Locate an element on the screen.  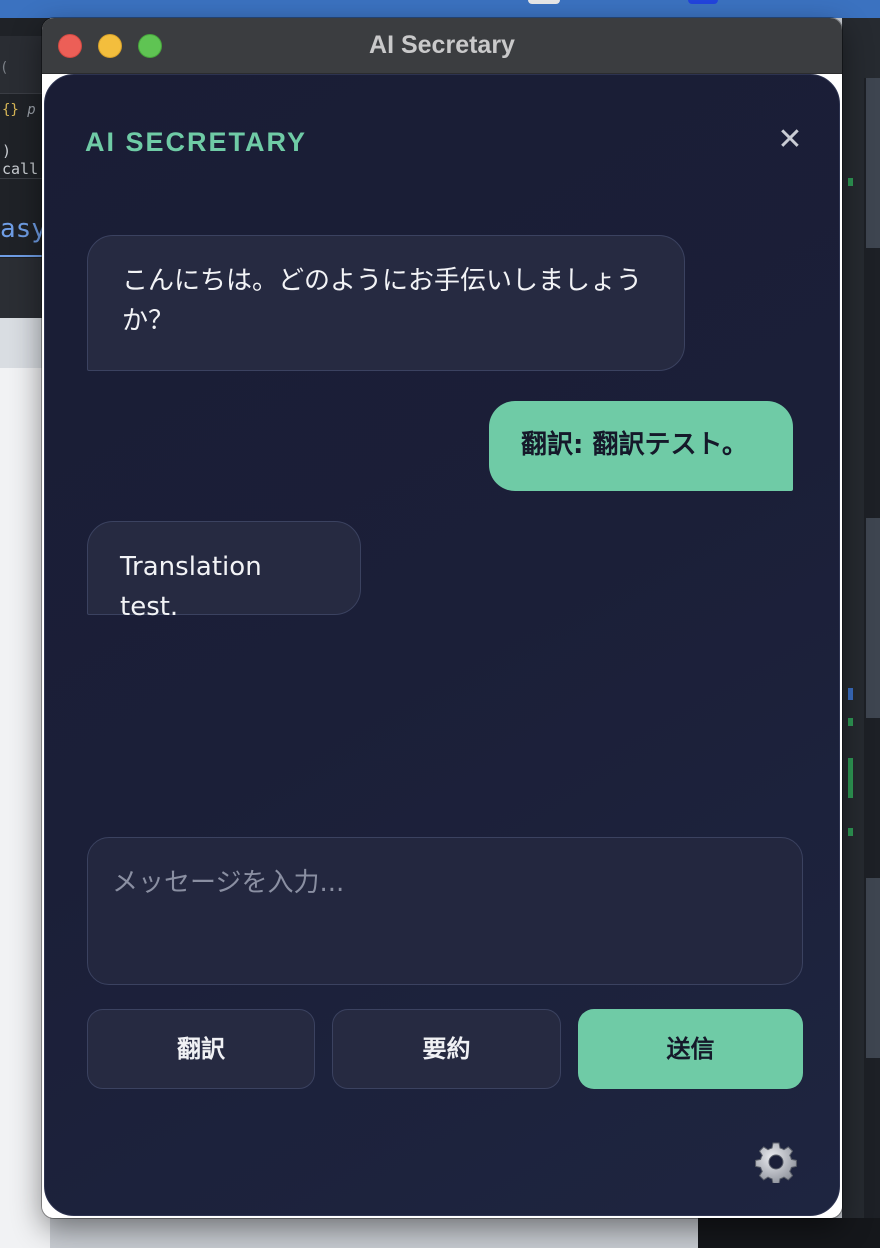
gear-icon is located at coordinates (776, 1162).